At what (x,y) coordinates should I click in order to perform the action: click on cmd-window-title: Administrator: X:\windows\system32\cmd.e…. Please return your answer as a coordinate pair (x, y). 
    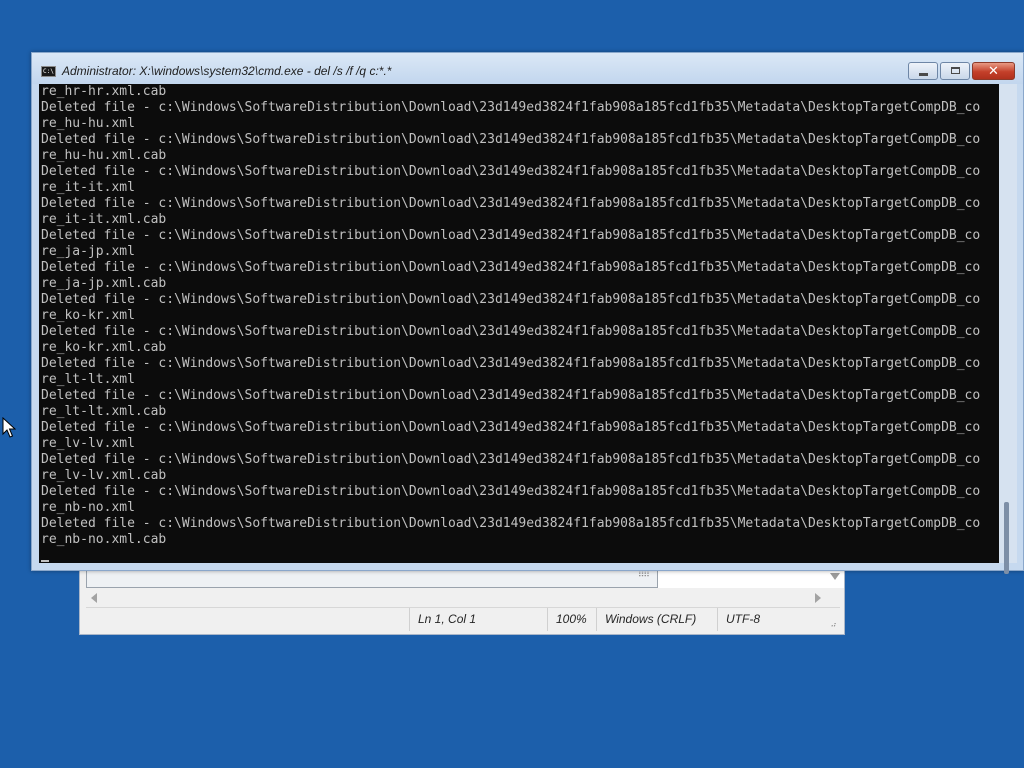
    Looking at the image, I should click on (227, 71).